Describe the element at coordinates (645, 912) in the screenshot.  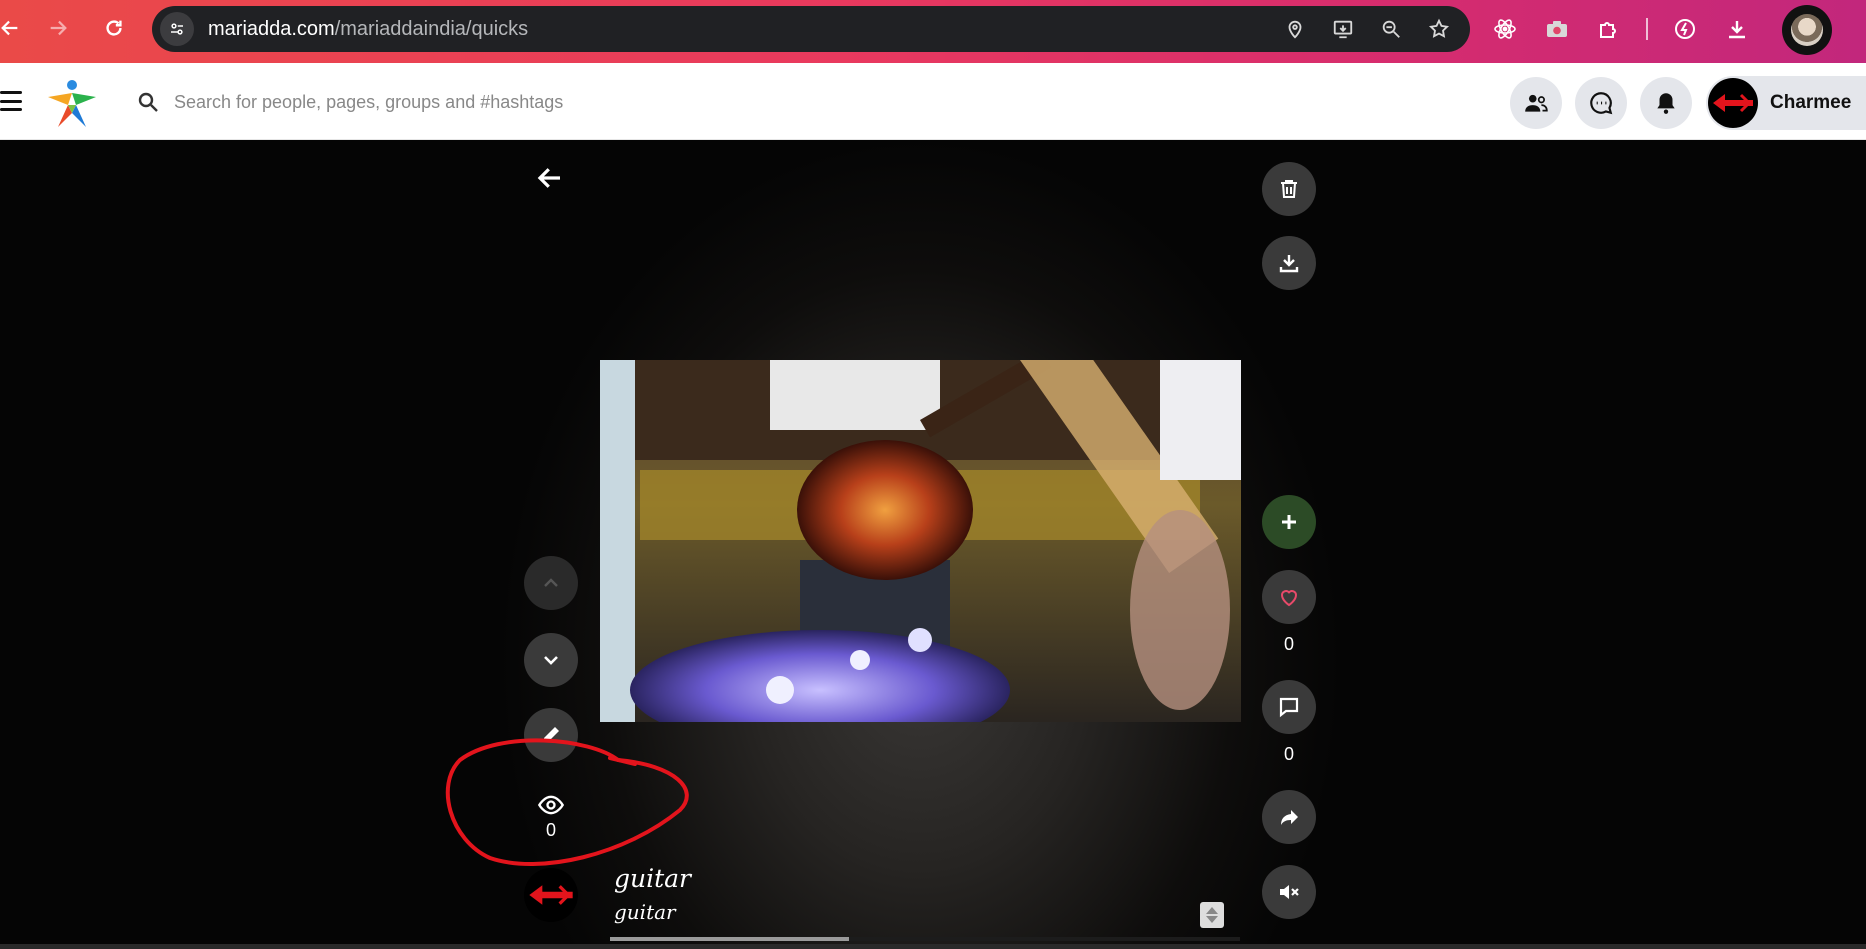
I see `quick-description: guitar` at that location.